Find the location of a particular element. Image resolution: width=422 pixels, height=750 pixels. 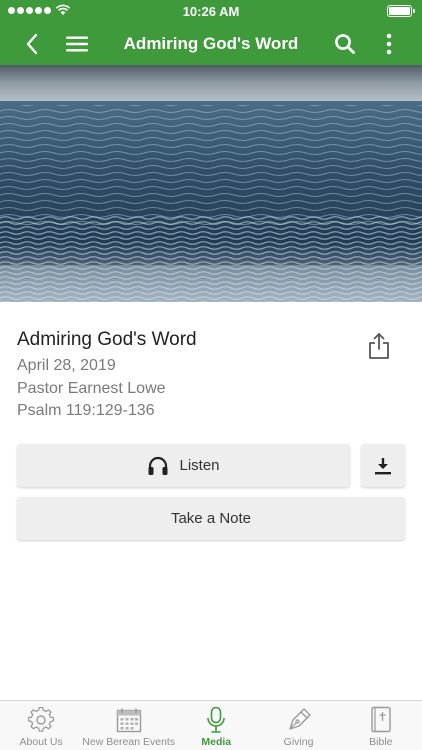

hamburger-menu-icon is located at coordinates (77, 43).